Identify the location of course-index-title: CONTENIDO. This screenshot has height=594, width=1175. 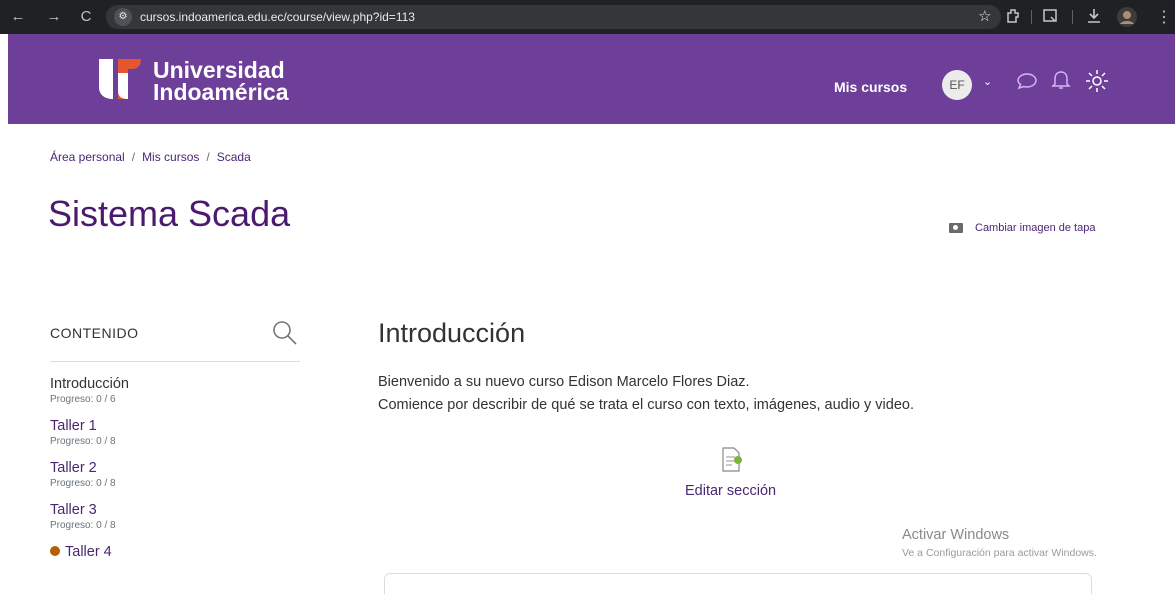
(94, 333).